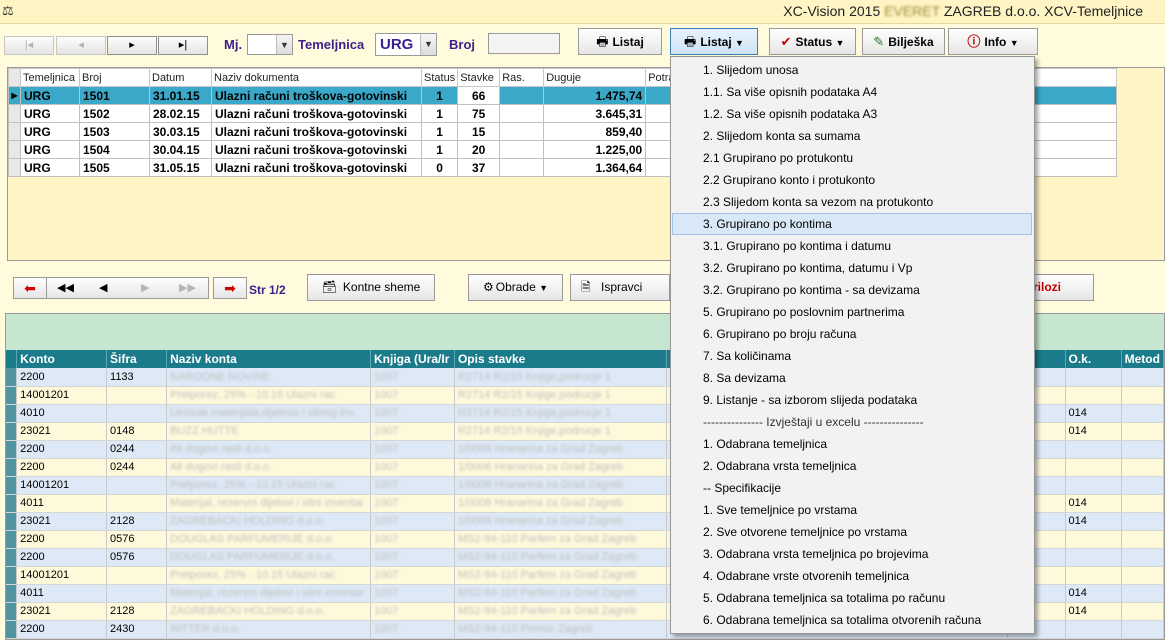 This screenshot has width=1165, height=640. I want to click on col-header-naziv: Naziv dokumenta, so click(316, 77).